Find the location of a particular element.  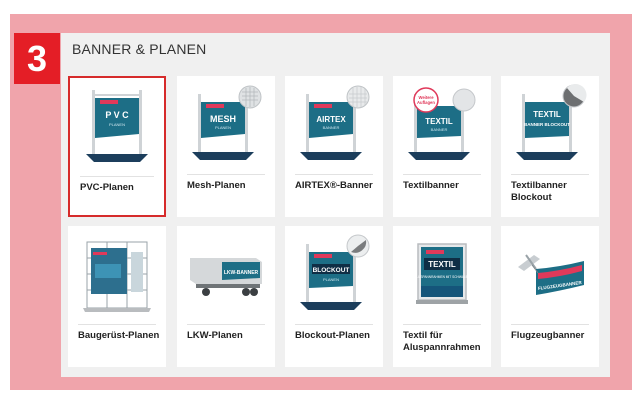

product-card-baugeruest-planen: Baugerüst-Planen is located at coordinates (117, 296).